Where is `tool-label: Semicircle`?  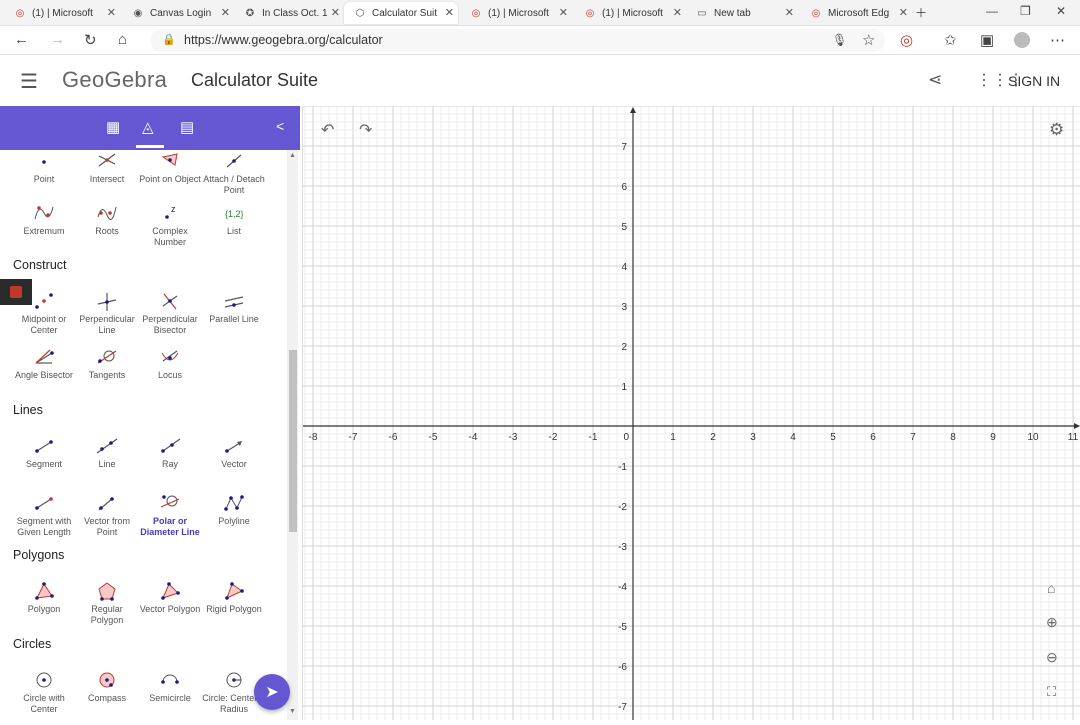
tool-label: Semicircle is located at coordinates (170, 698).